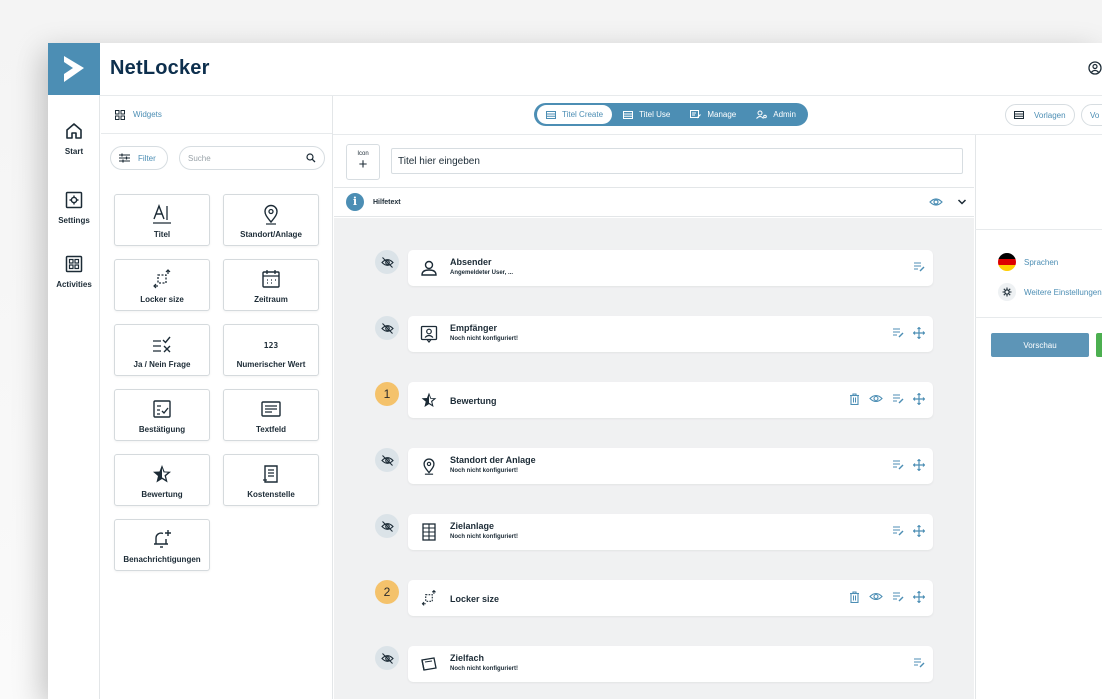 This screenshot has height=699, width=1102. Describe the element at coordinates (1050, 292) in the screenshot. I see `weitere-einstellungen-link: Weitere Einstellungen` at that location.